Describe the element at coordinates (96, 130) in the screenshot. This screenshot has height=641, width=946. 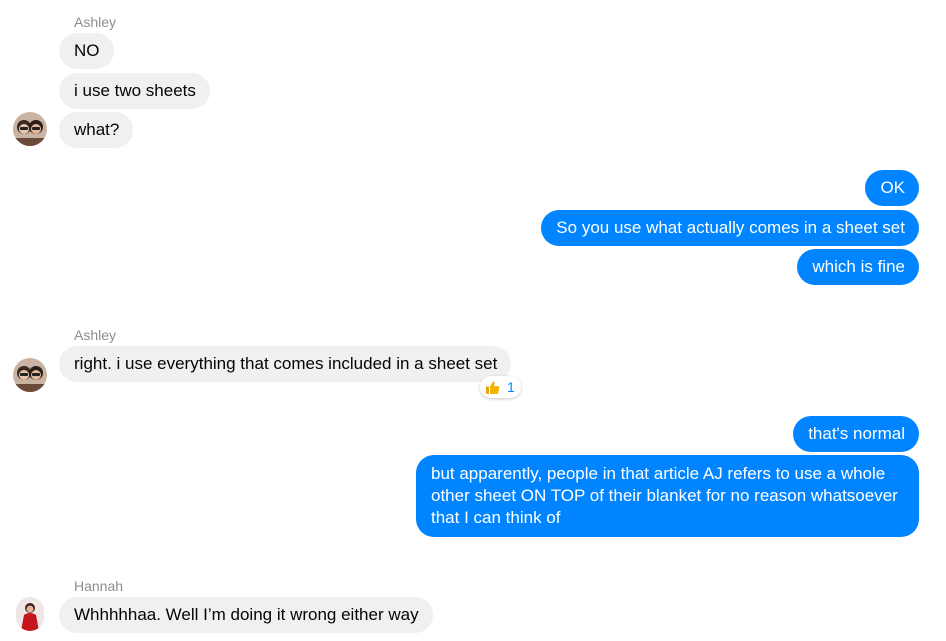
I see `message-bubble-incoming: what?` at that location.